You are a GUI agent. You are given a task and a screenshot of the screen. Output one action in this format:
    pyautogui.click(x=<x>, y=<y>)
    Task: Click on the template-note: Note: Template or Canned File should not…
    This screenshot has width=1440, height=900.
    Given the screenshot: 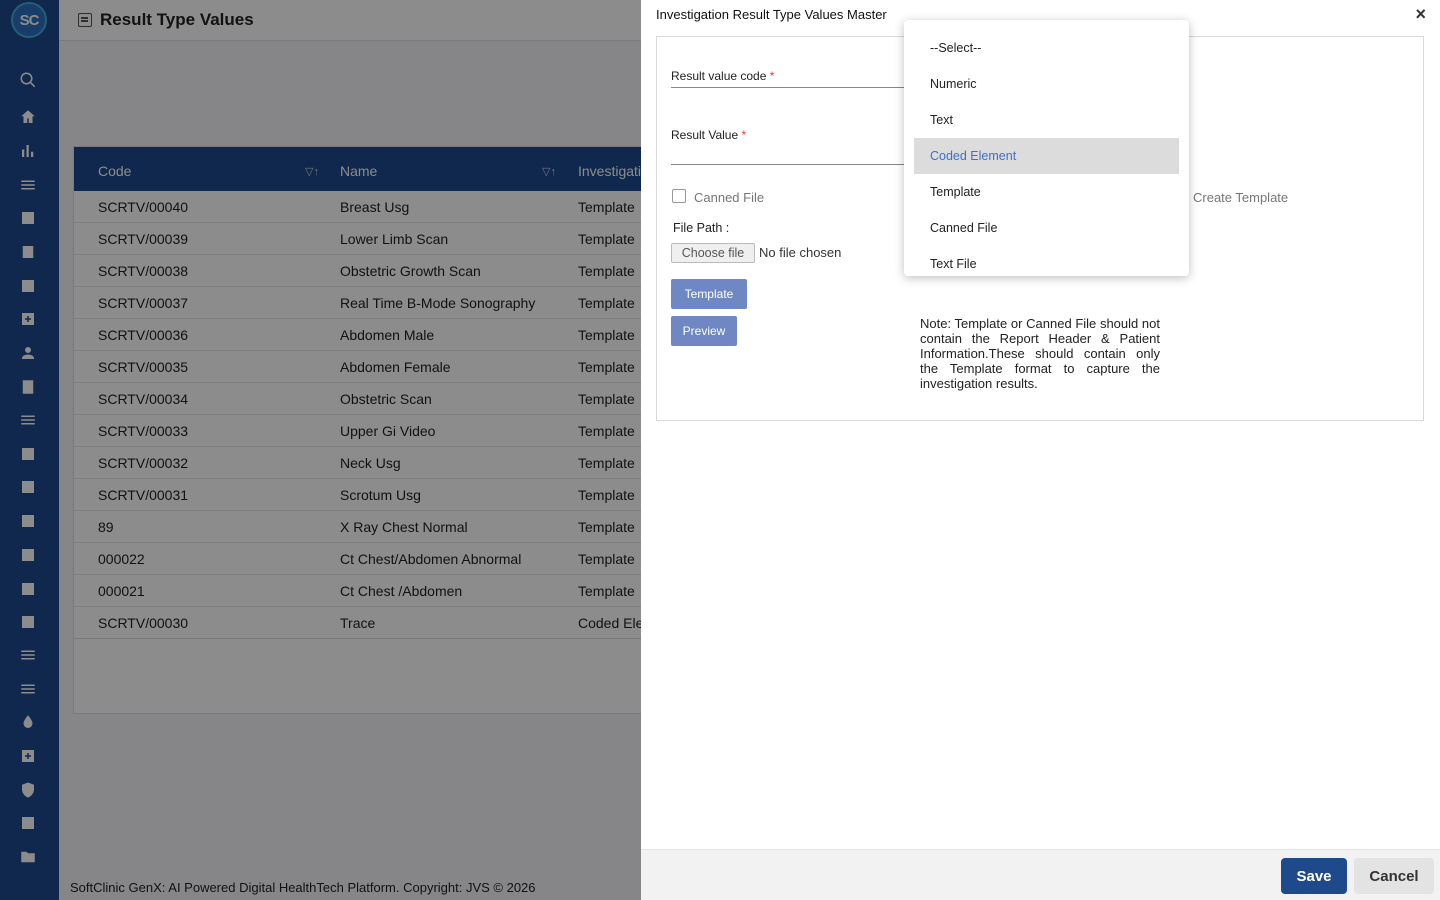 What is the action you would take?
    pyautogui.click(x=1040, y=353)
    